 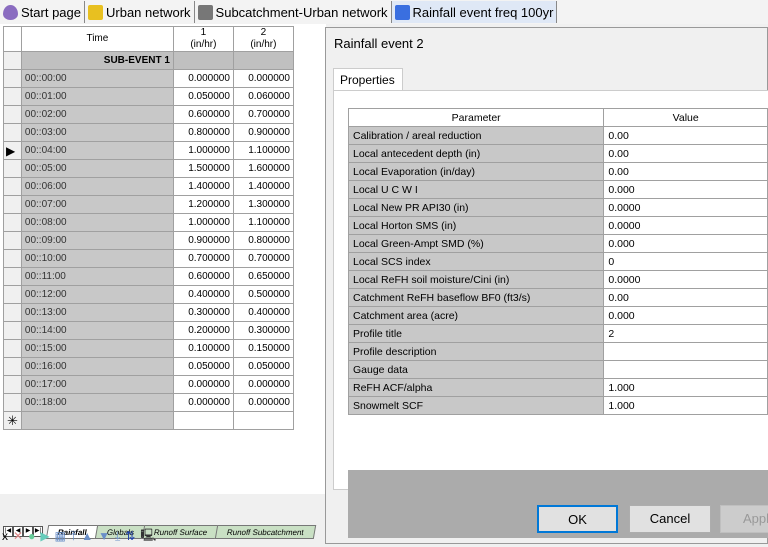 I want to click on value-cell: 0.100000, so click(x=203, y=348).